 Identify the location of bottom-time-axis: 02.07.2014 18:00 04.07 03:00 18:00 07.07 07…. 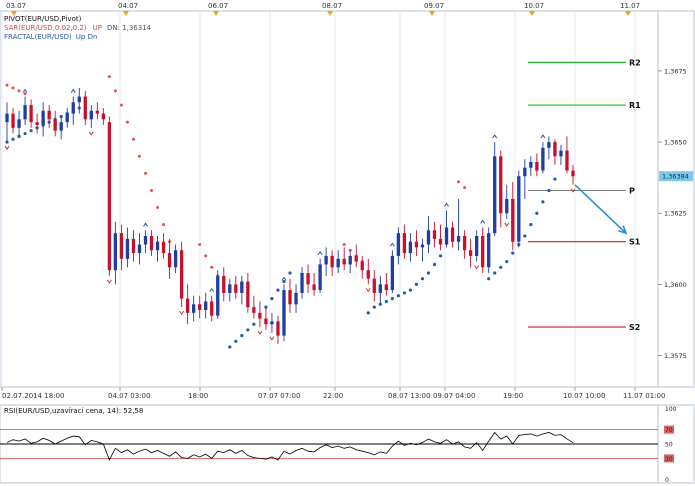
(333, 393).